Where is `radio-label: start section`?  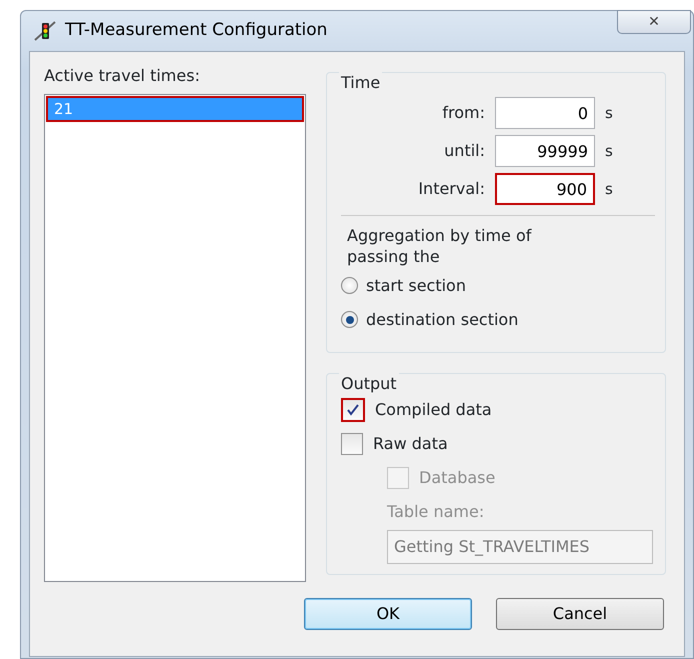 radio-label: start section is located at coordinates (416, 285).